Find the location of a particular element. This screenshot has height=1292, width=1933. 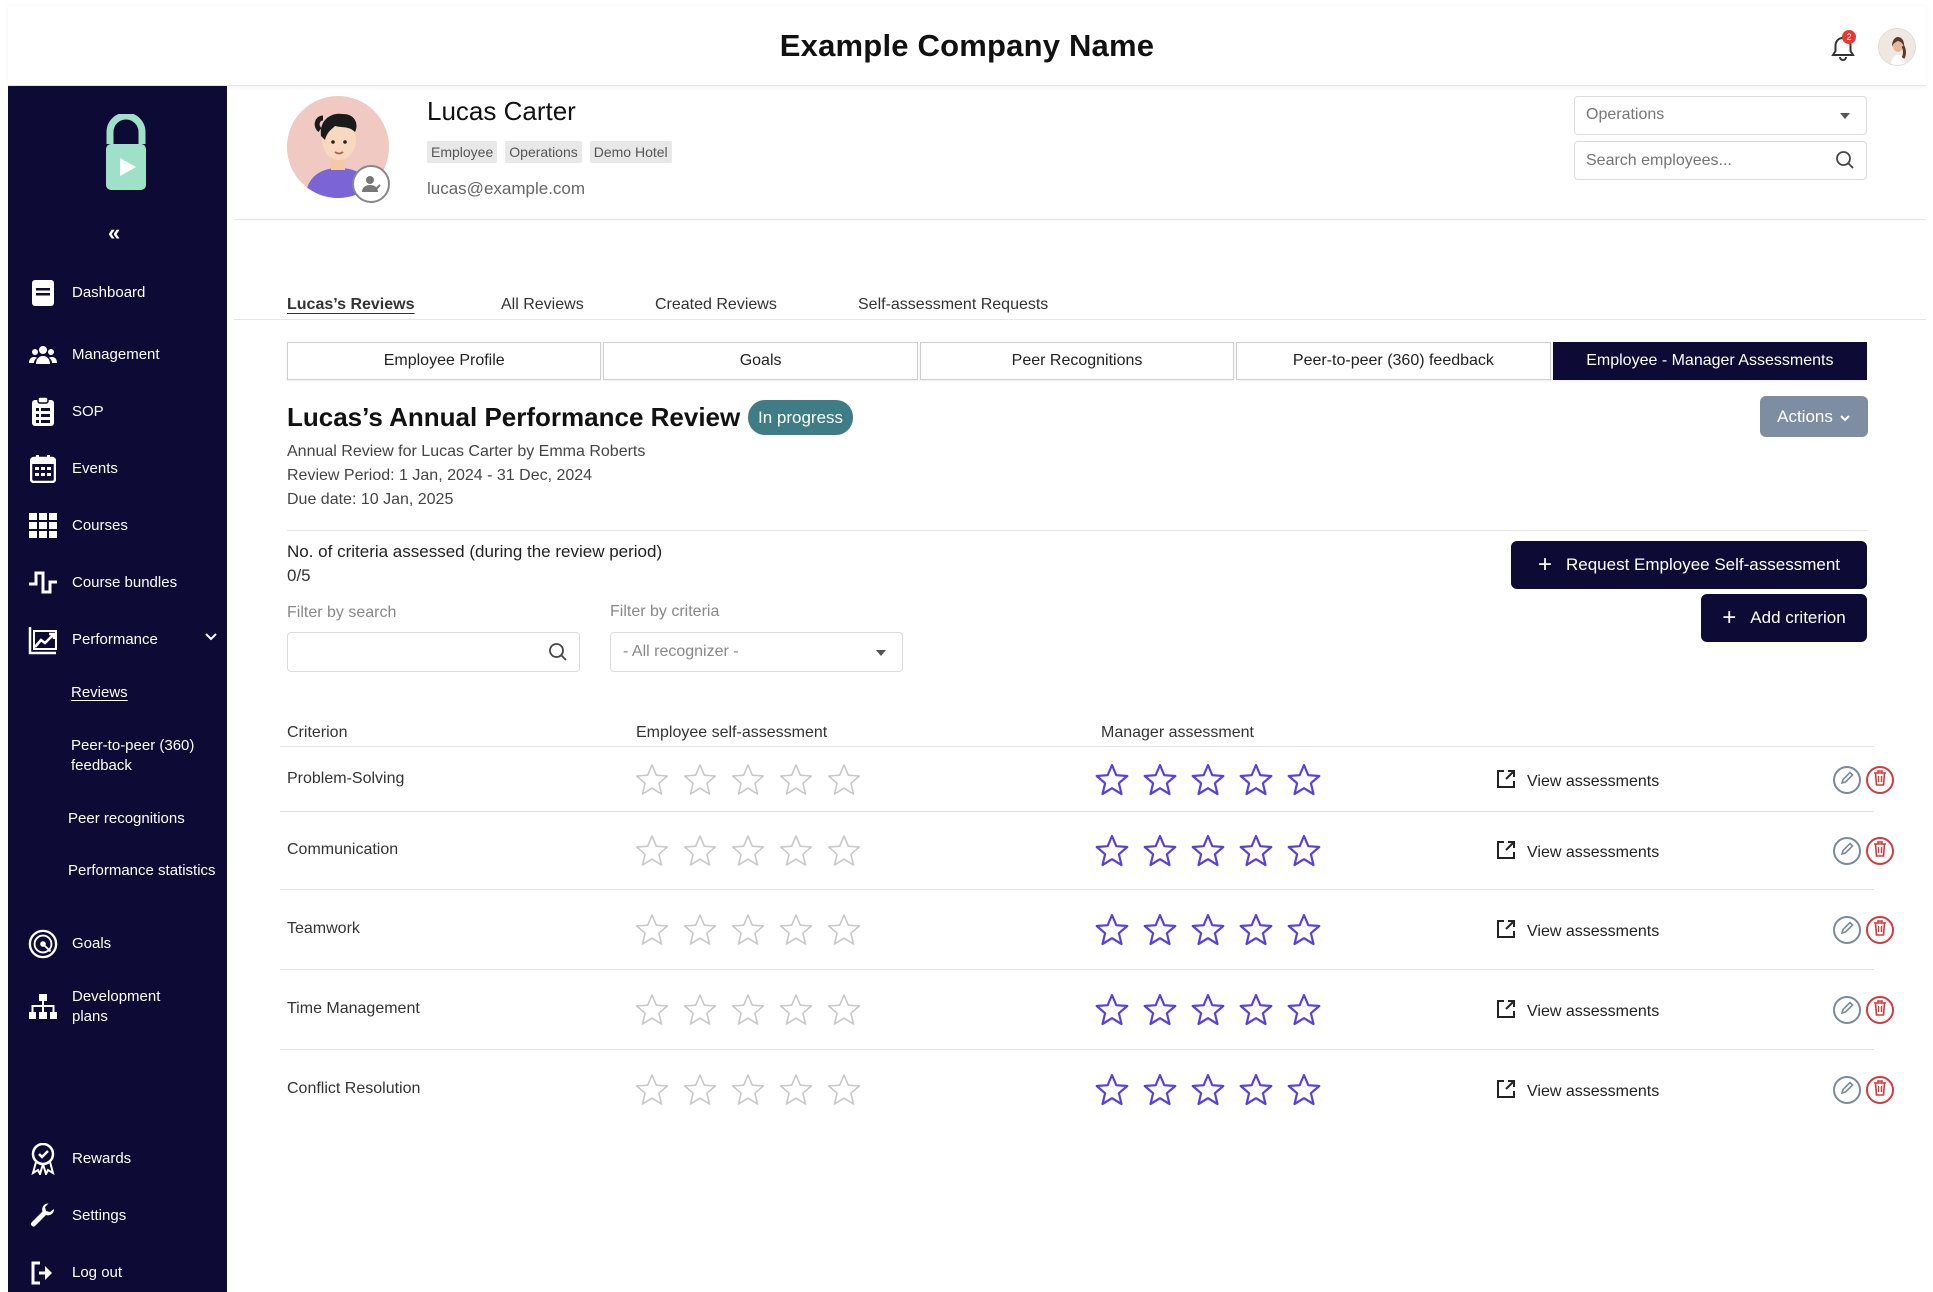

sidebar-item-management: Management is located at coordinates (123, 355).